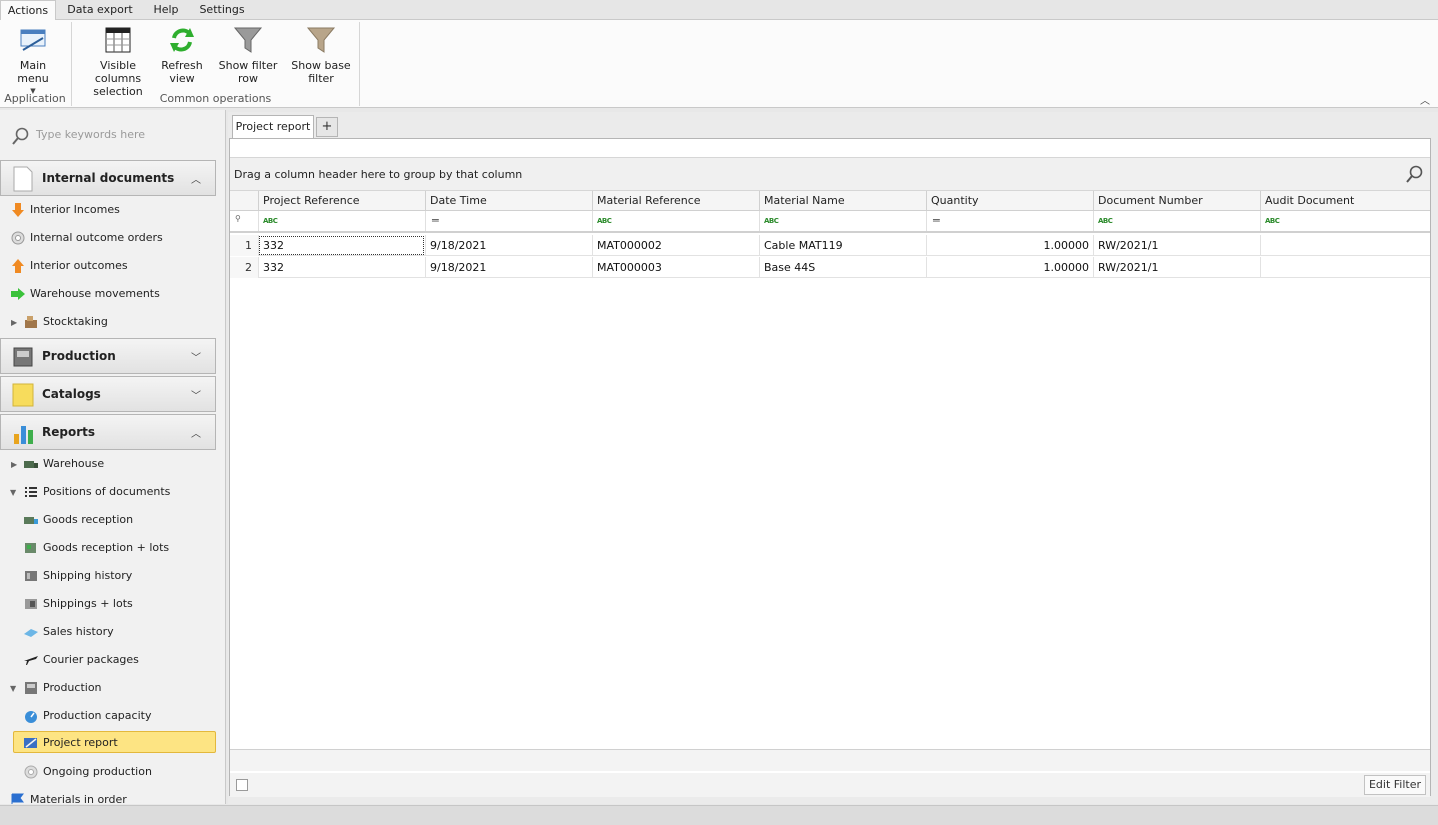  What do you see at coordinates (248, 54) in the screenshot?
I see `show-filter-row-button: Show filter row` at bounding box center [248, 54].